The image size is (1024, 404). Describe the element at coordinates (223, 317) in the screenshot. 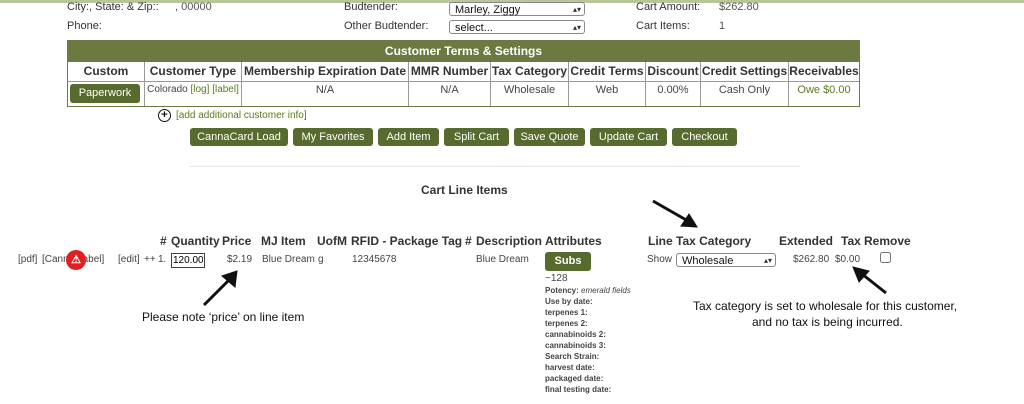

I see `price-note: Please note ‘price’ on line item` at that location.